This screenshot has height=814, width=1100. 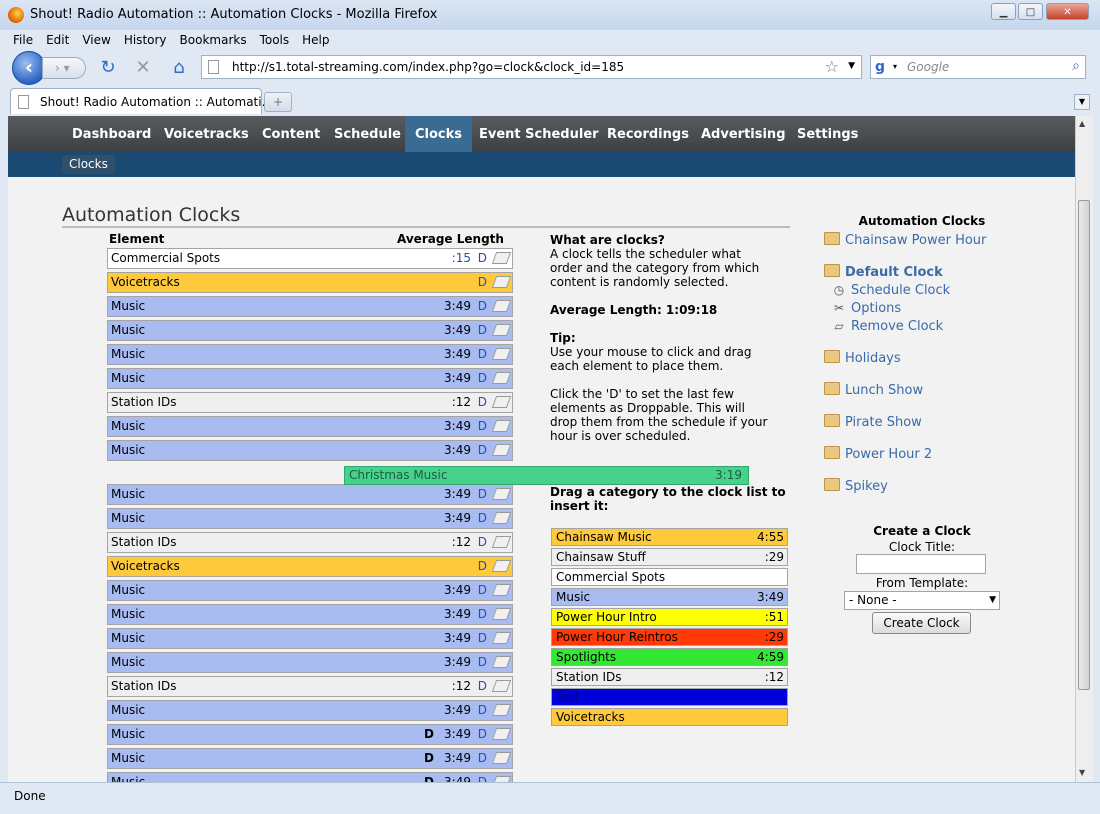 What do you see at coordinates (873, 390) in the screenshot?
I see `clock-link-lunch-show: Lunch Show` at bounding box center [873, 390].